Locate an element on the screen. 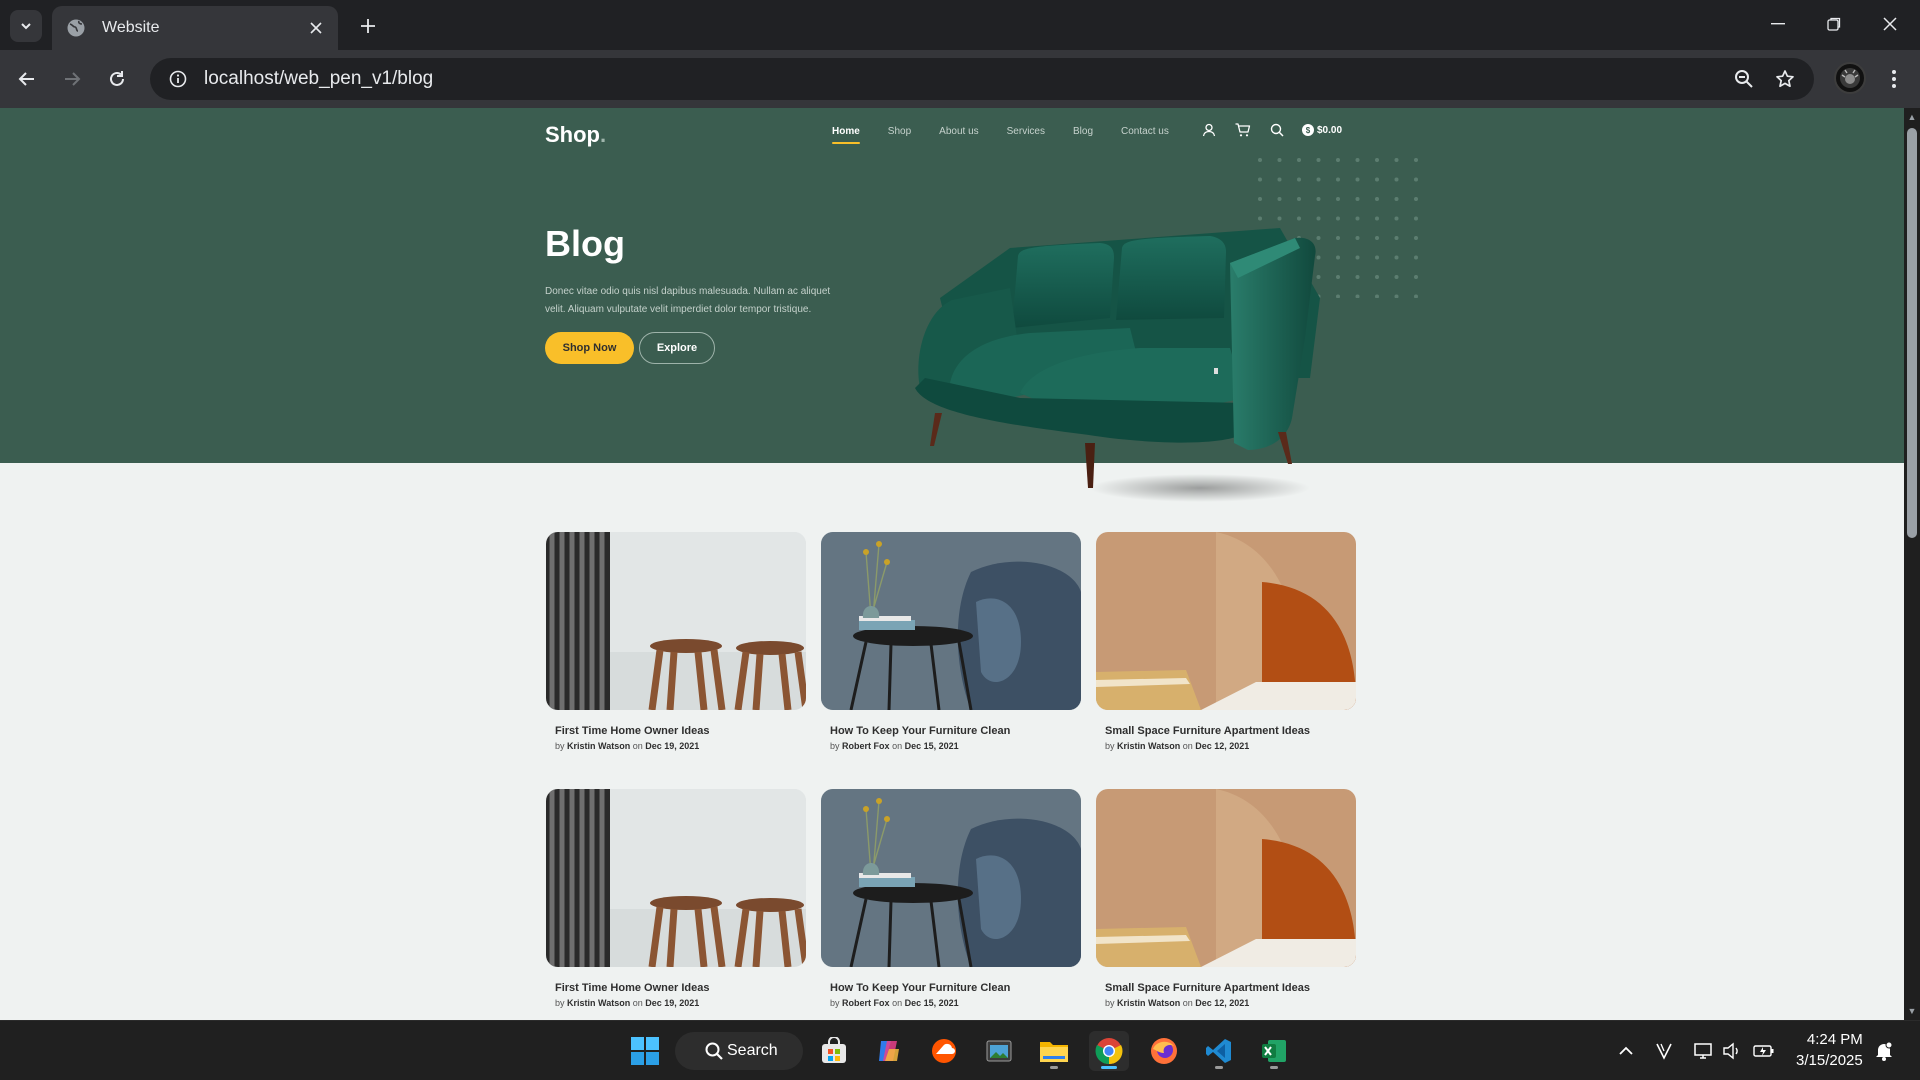  bookmark-star-icon is located at coordinates (1785, 79).